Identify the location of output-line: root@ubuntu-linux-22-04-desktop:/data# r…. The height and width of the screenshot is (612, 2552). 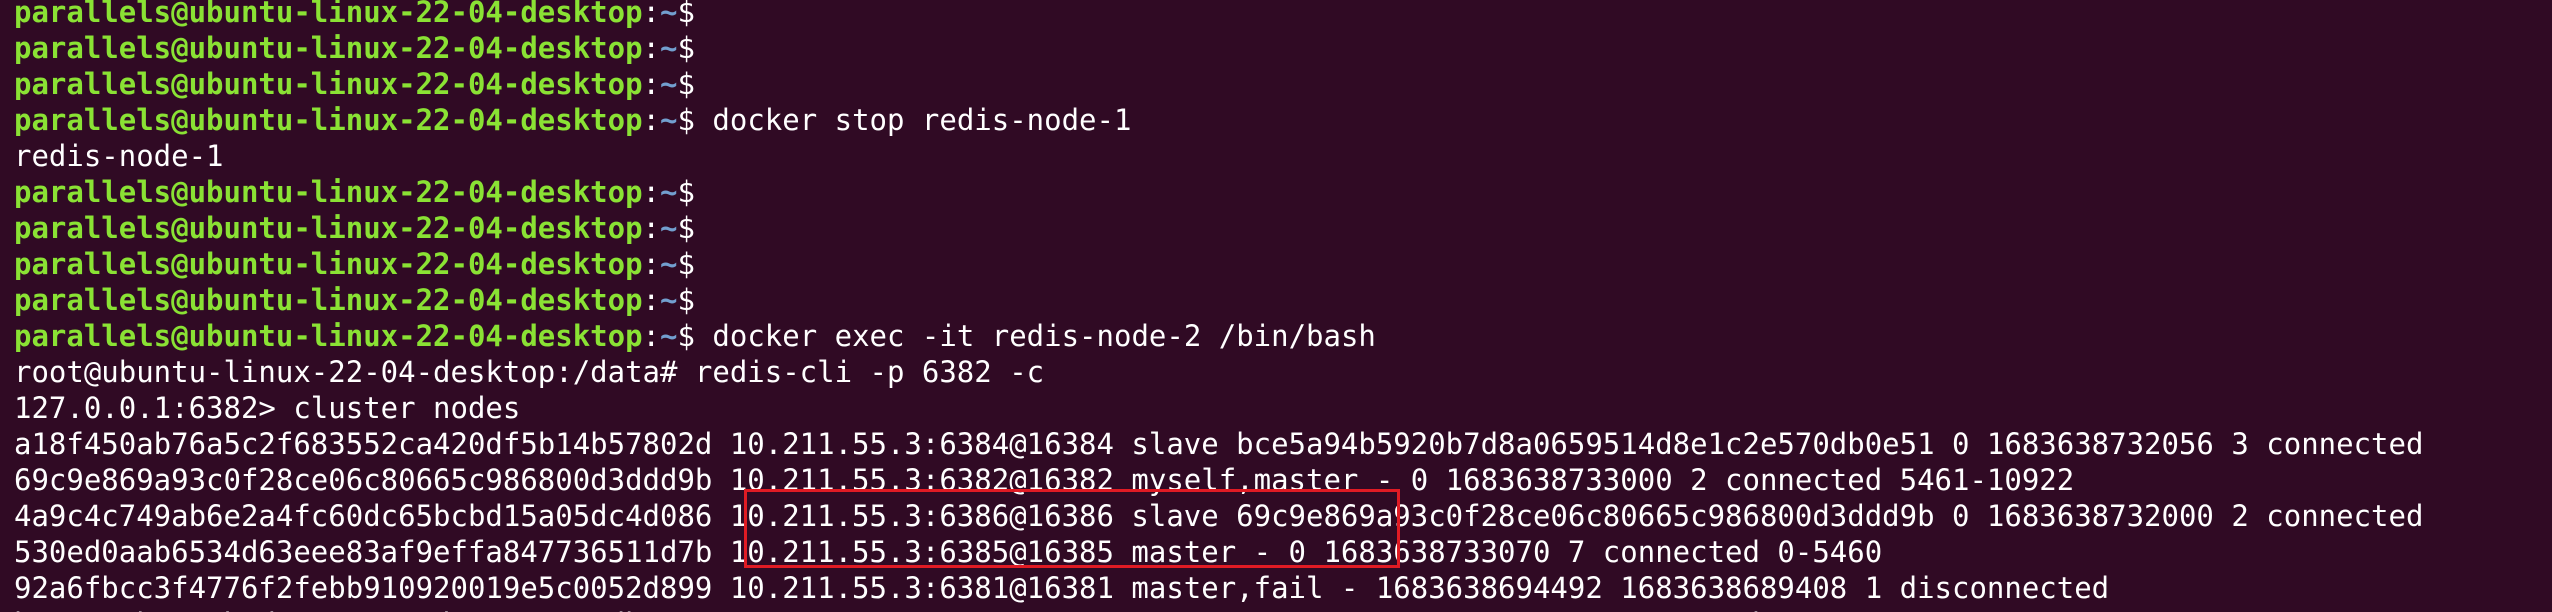
(1283, 372).